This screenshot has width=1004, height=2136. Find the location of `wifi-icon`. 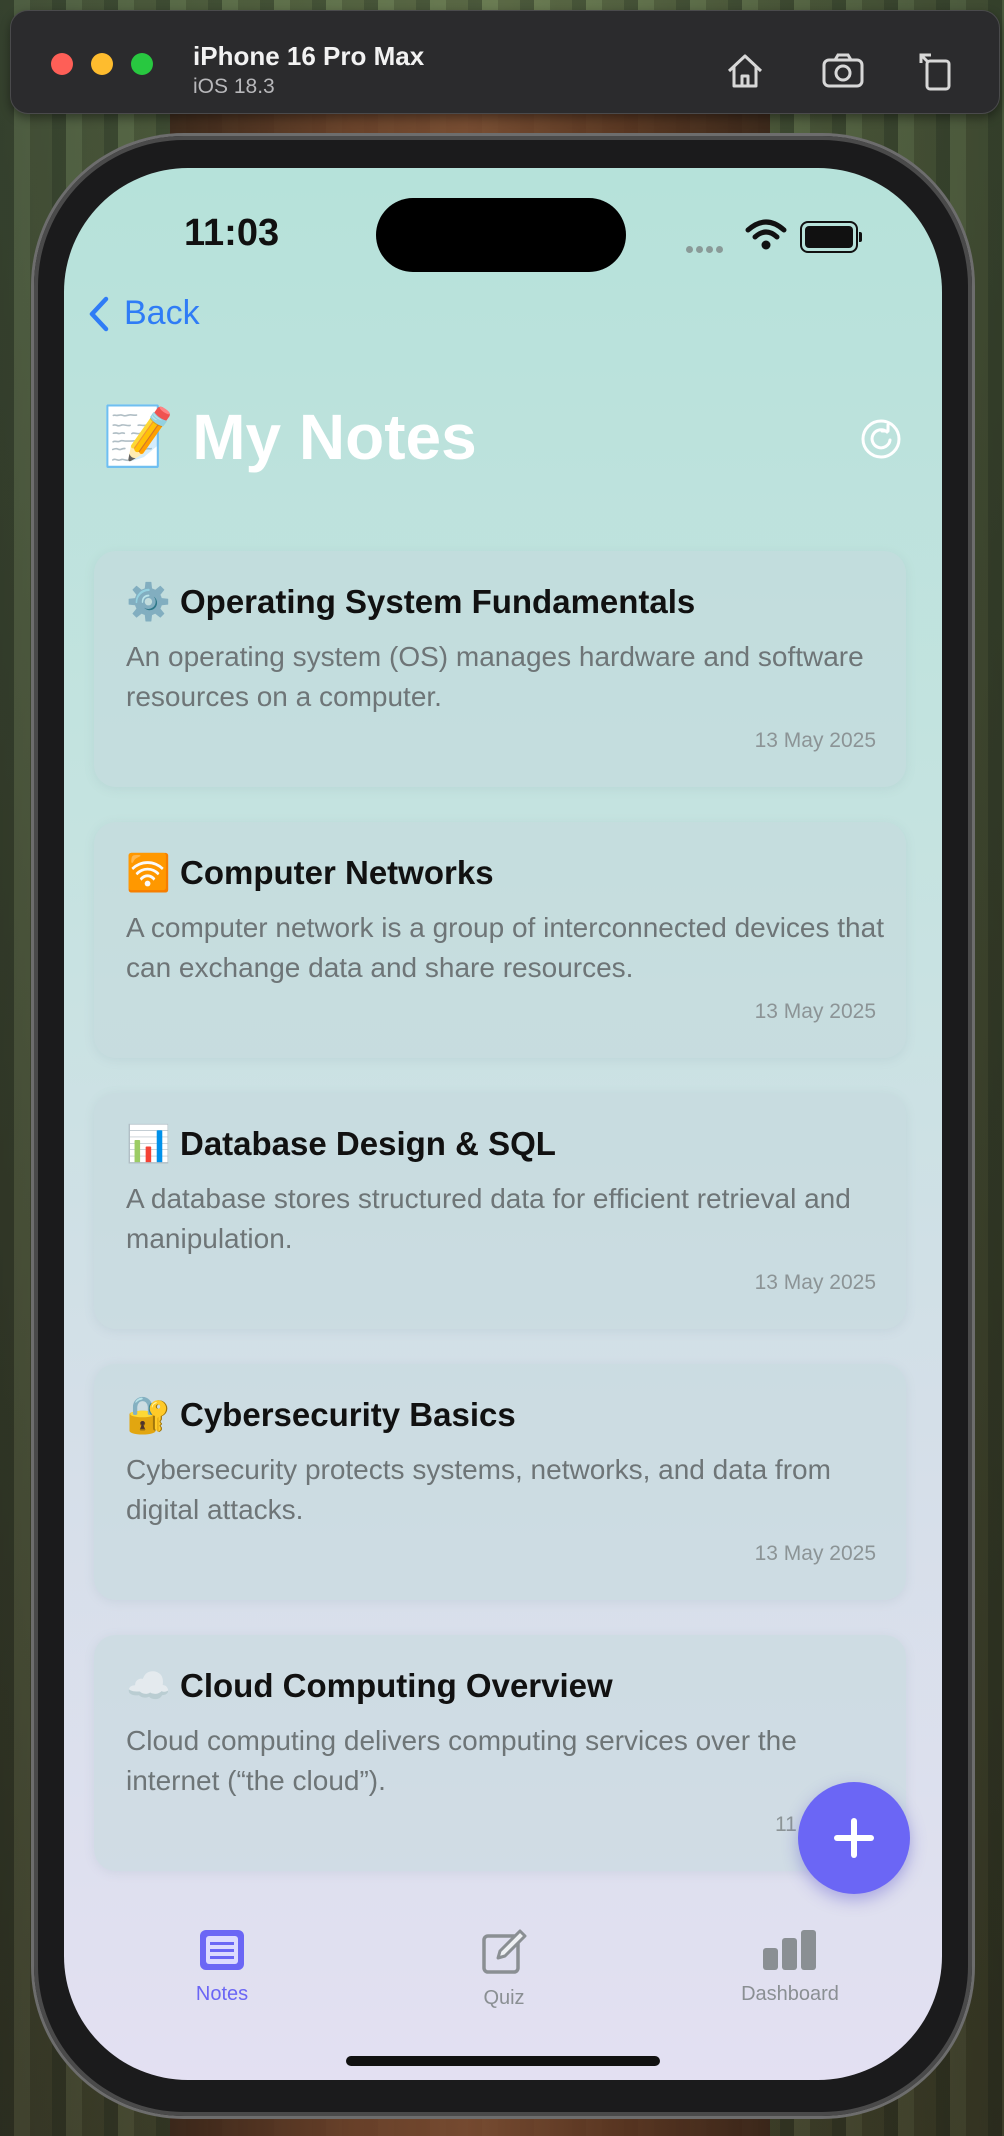

wifi-icon is located at coordinates (766, 234).